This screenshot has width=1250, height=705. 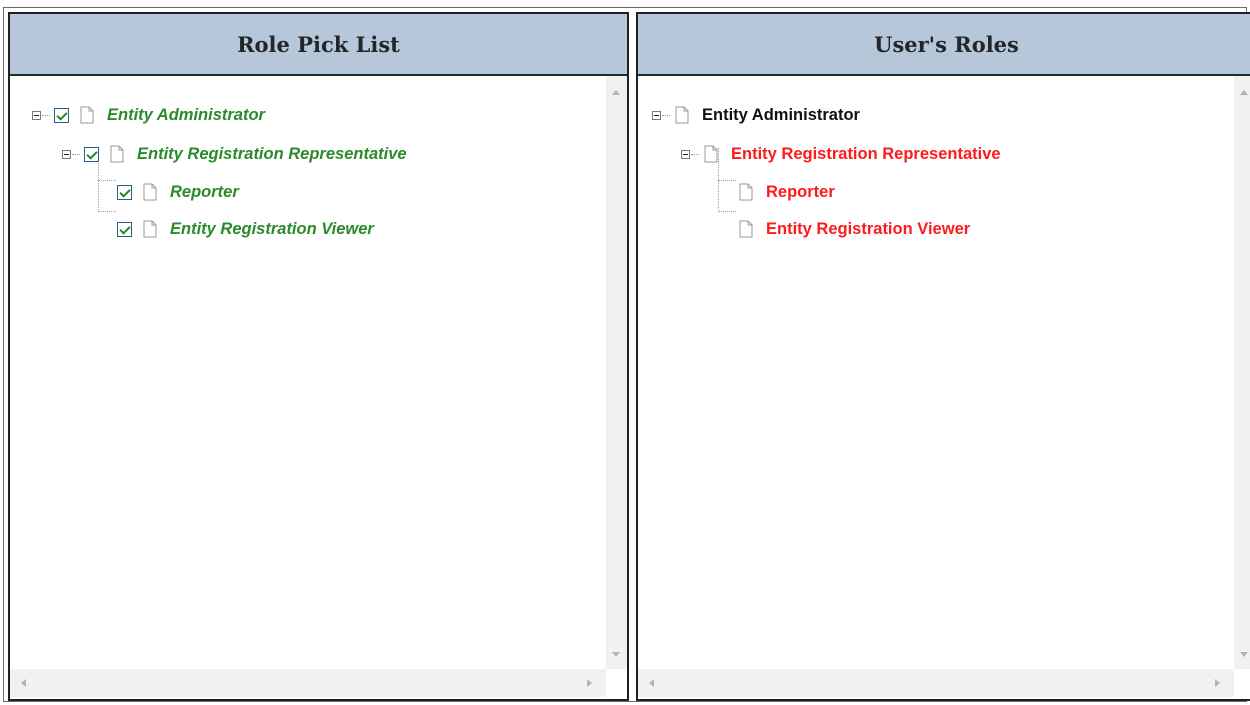 What do you see at coordinates (318, 45) in the screenshot?
I see `role-pick-list-title: Role Pick List` at bounding box center [318, 45].